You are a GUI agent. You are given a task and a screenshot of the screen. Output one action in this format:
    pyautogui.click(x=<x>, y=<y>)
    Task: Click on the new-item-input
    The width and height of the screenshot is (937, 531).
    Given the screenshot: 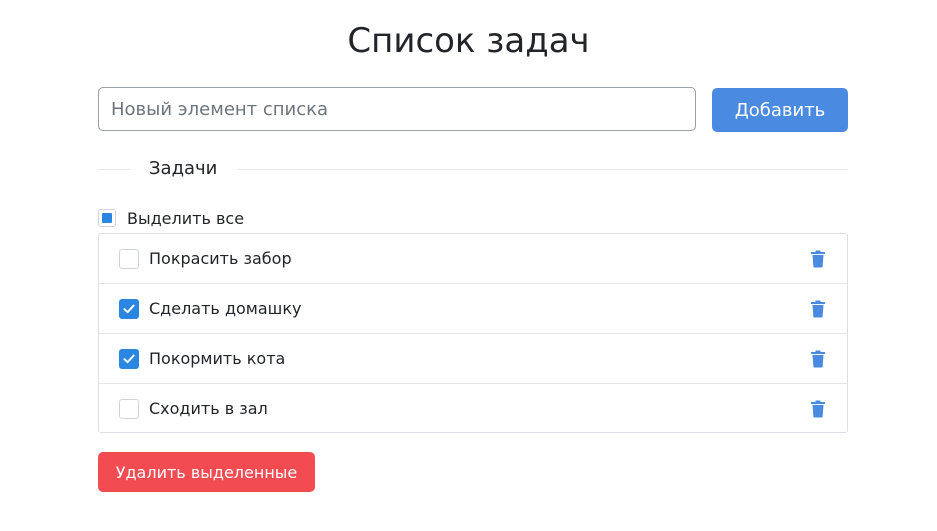 What is the action you would take?
    pyautogui.click(x=397, y=109)
    